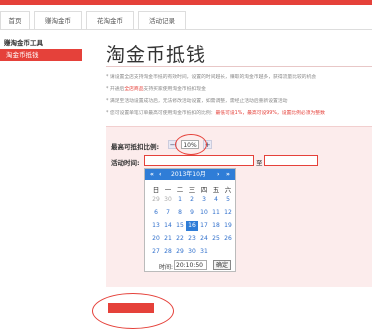  What do you see at coordinates (218, 174) in the screenshot?
I see `next-month-icon: ›` at bounding box center [218, 174].